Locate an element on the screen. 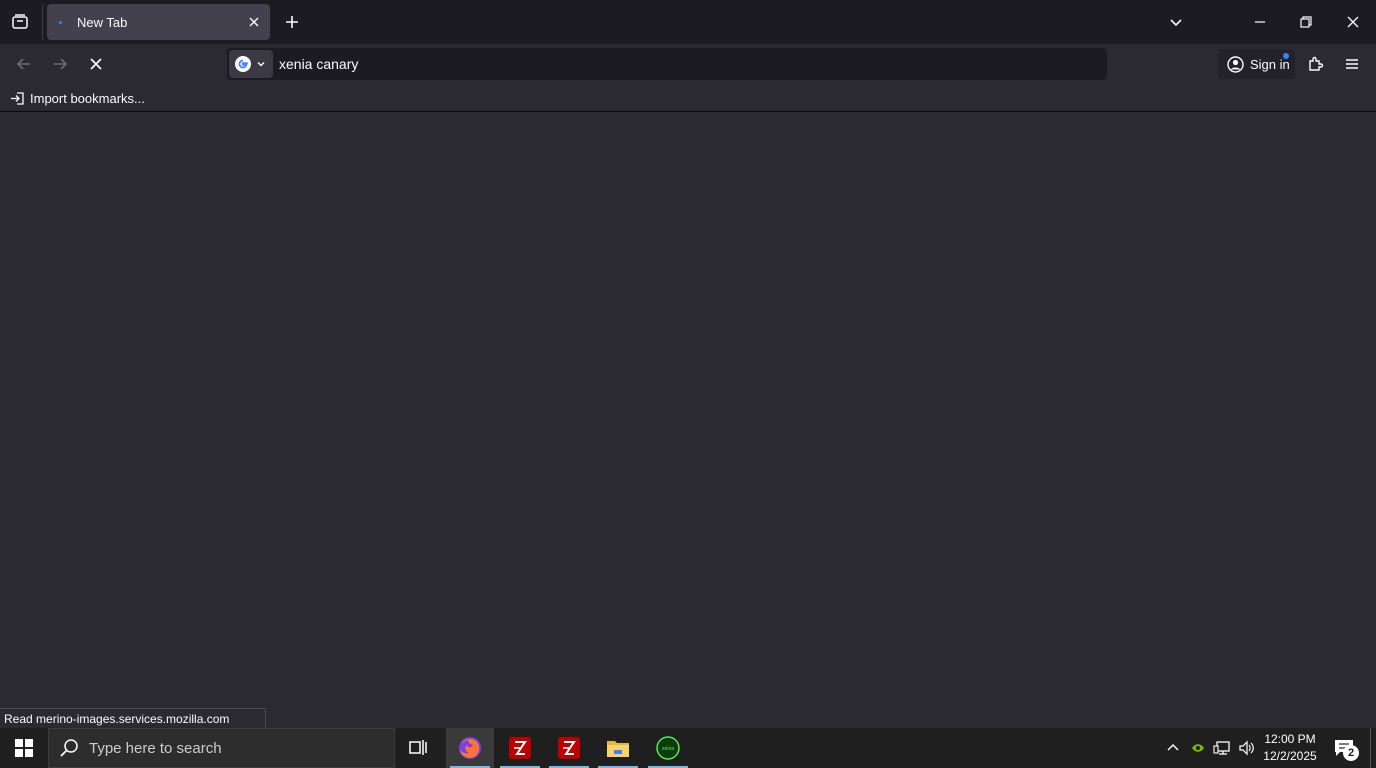  forward-button is located at coordinates (60, 64).